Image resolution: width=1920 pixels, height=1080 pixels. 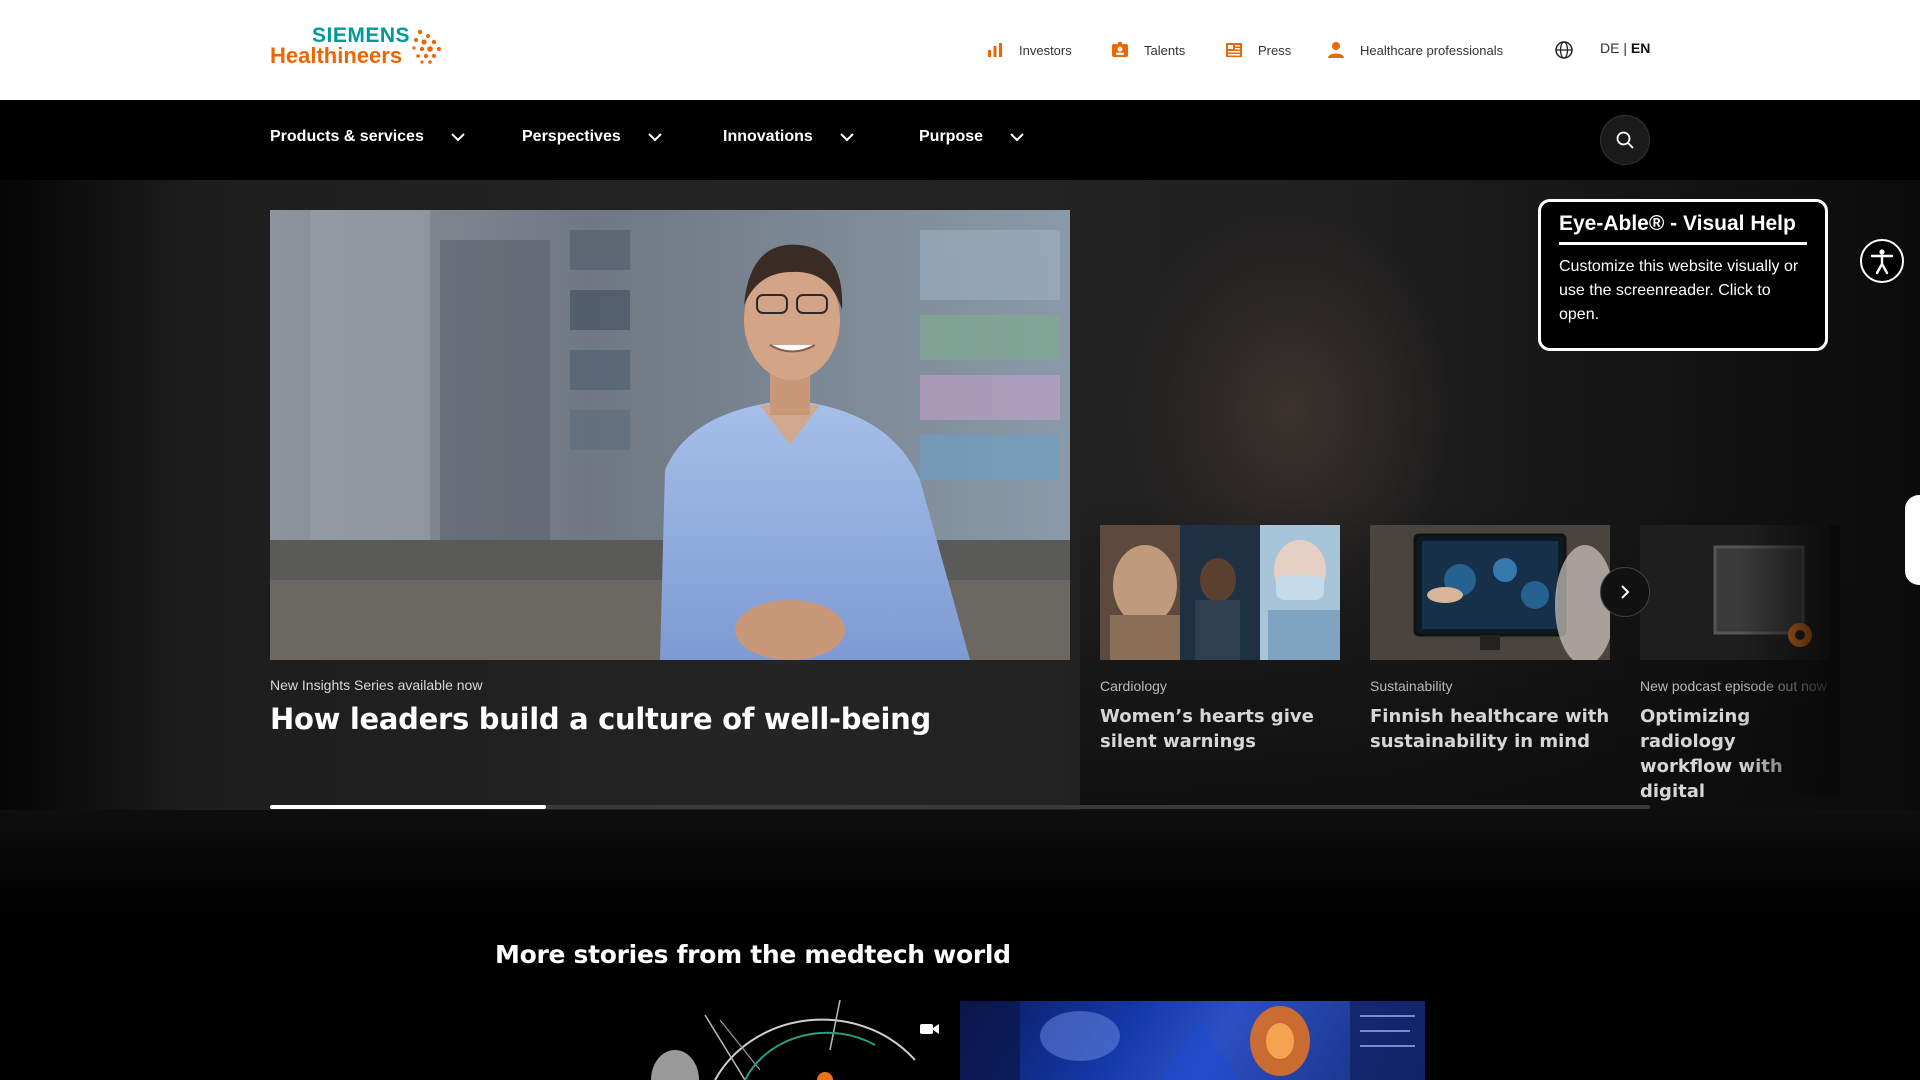 I want to click on badge-icon, so click(x=1120, y=49).